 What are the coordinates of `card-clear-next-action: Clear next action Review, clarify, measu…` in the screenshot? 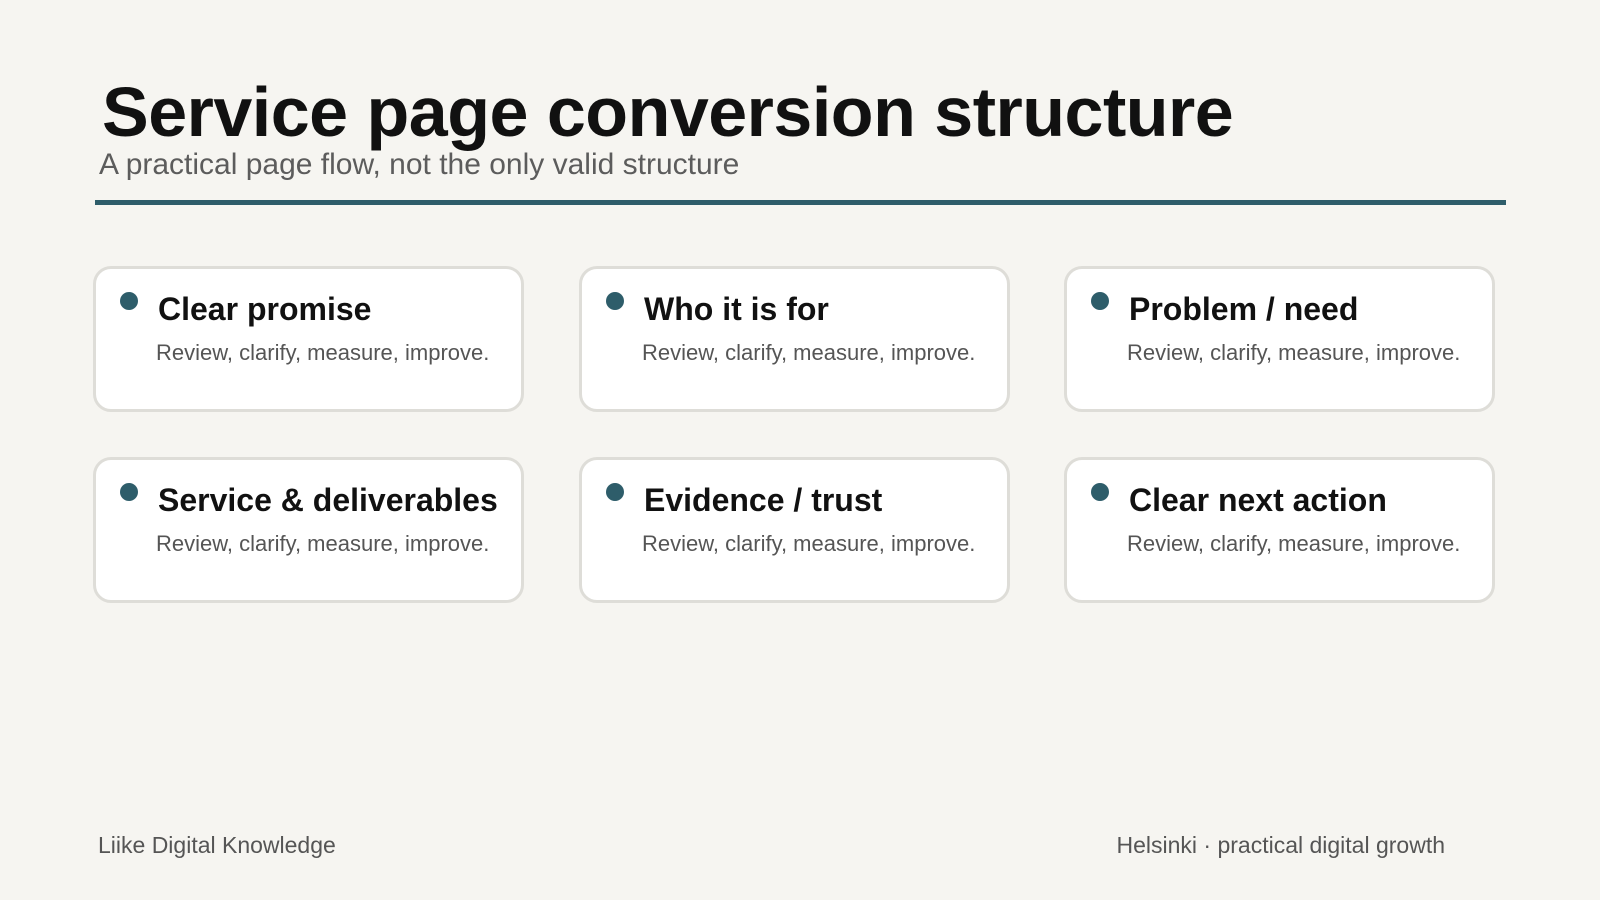 It's located at (1279, 530).